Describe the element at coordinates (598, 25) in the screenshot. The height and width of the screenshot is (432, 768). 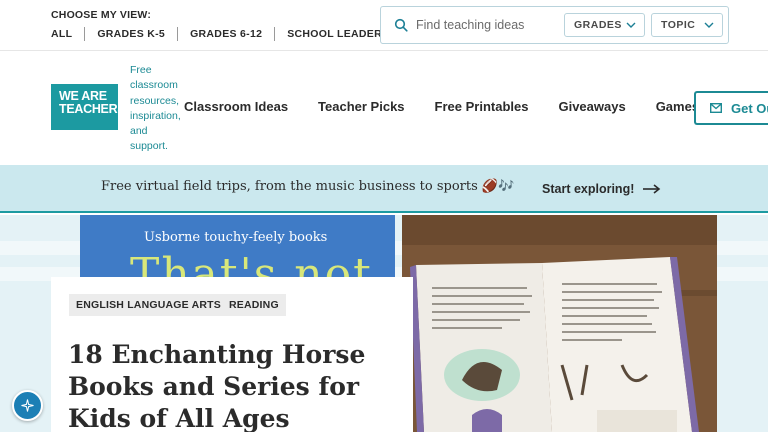
I see `grades-dropdown-label: GRADES` at that location.